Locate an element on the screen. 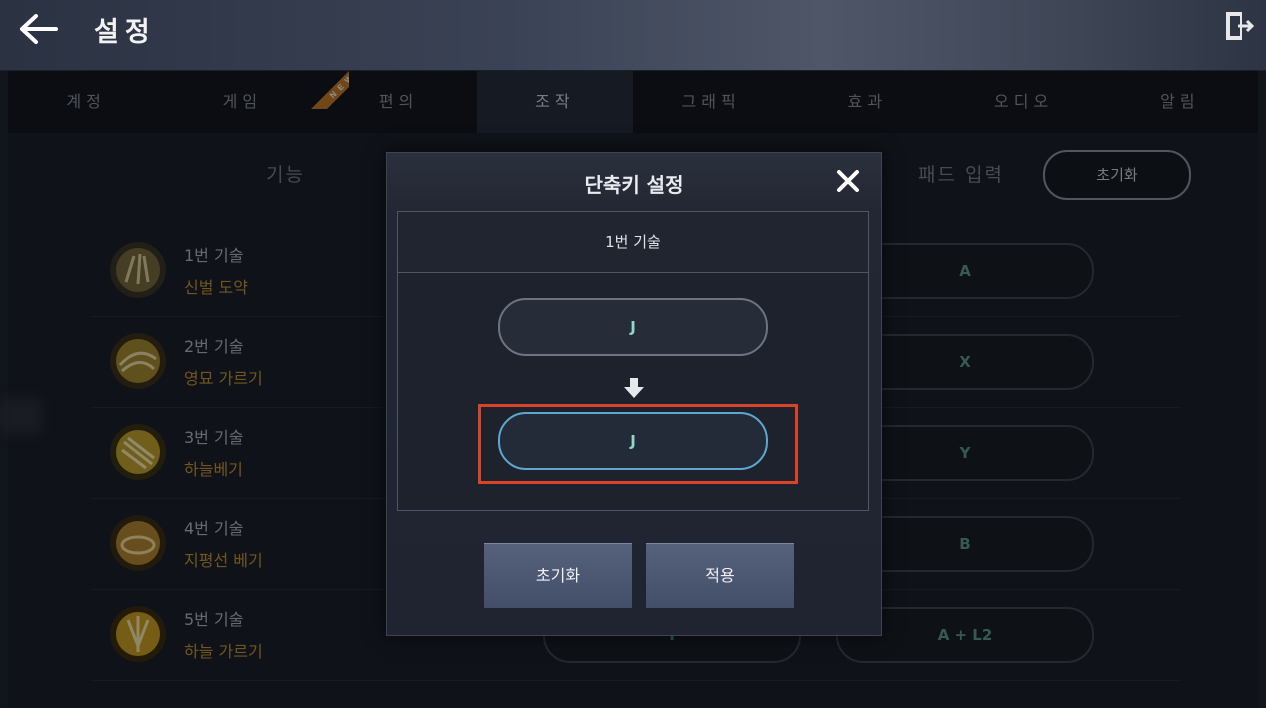 This screenshot has width=1266, height=708. highlight-box is located at coordinates (638, 444).